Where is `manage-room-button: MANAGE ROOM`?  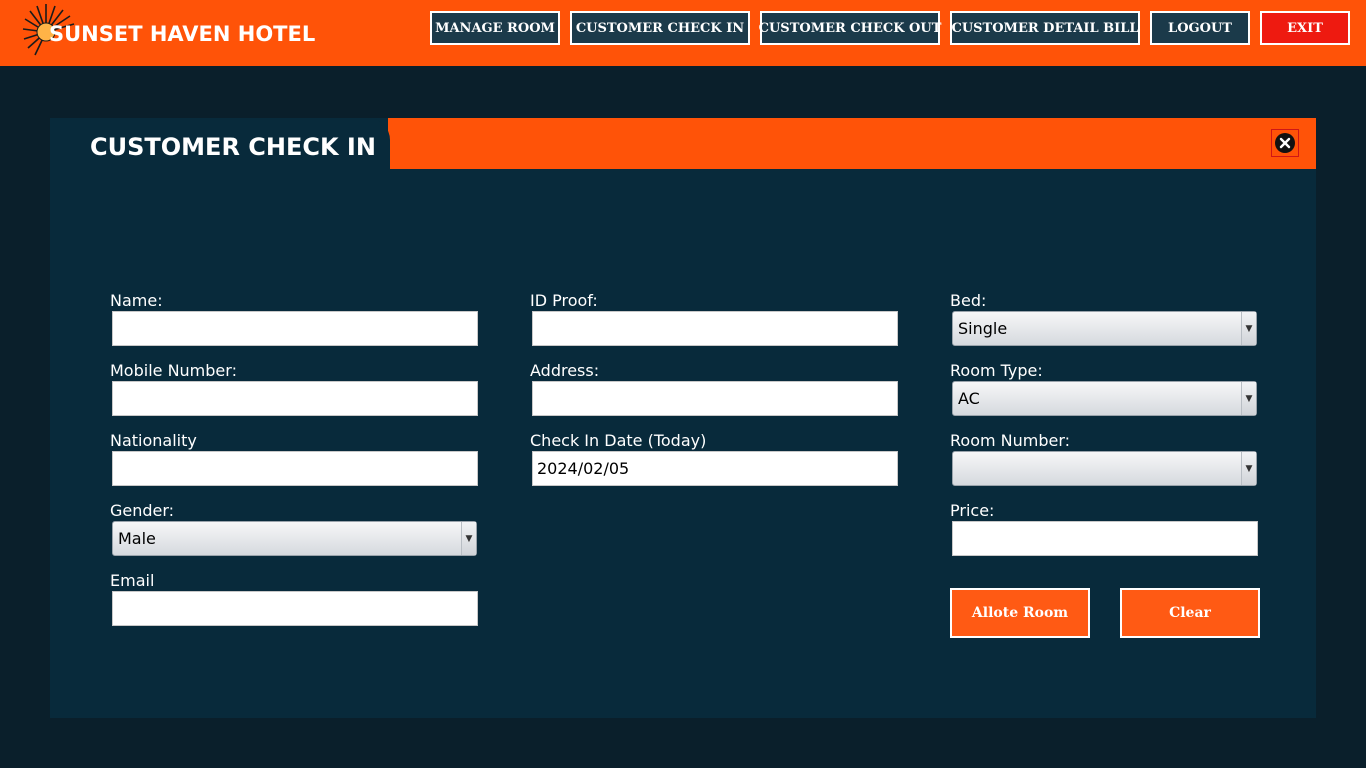
manage-room-button: MANAGE ROOM is located at coordinates (495, 28).